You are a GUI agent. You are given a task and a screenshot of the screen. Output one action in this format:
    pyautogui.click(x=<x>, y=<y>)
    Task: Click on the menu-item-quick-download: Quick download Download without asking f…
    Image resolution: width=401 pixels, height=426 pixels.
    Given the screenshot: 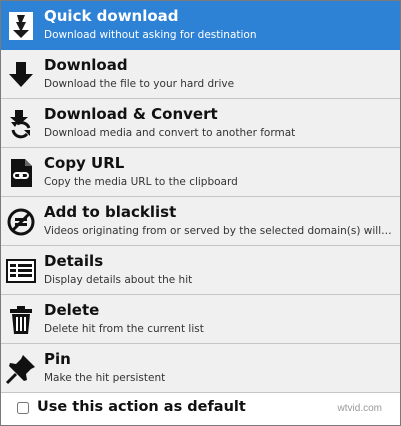 What is the action you would take?
    pyautogui.click(x=200, y=25)
    